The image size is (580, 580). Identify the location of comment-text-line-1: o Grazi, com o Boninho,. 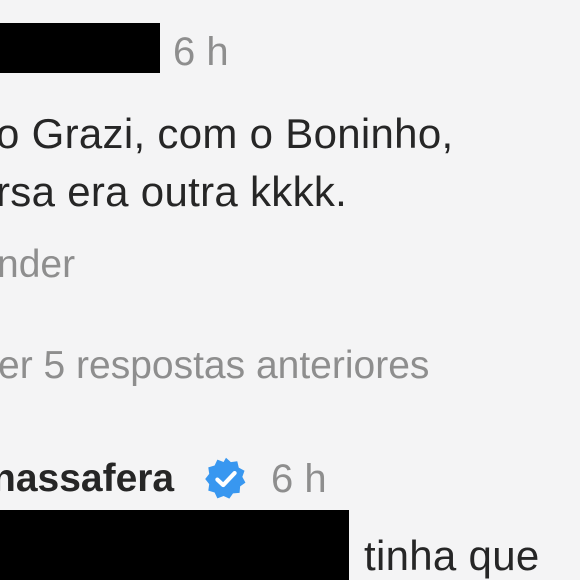
(227, 133).